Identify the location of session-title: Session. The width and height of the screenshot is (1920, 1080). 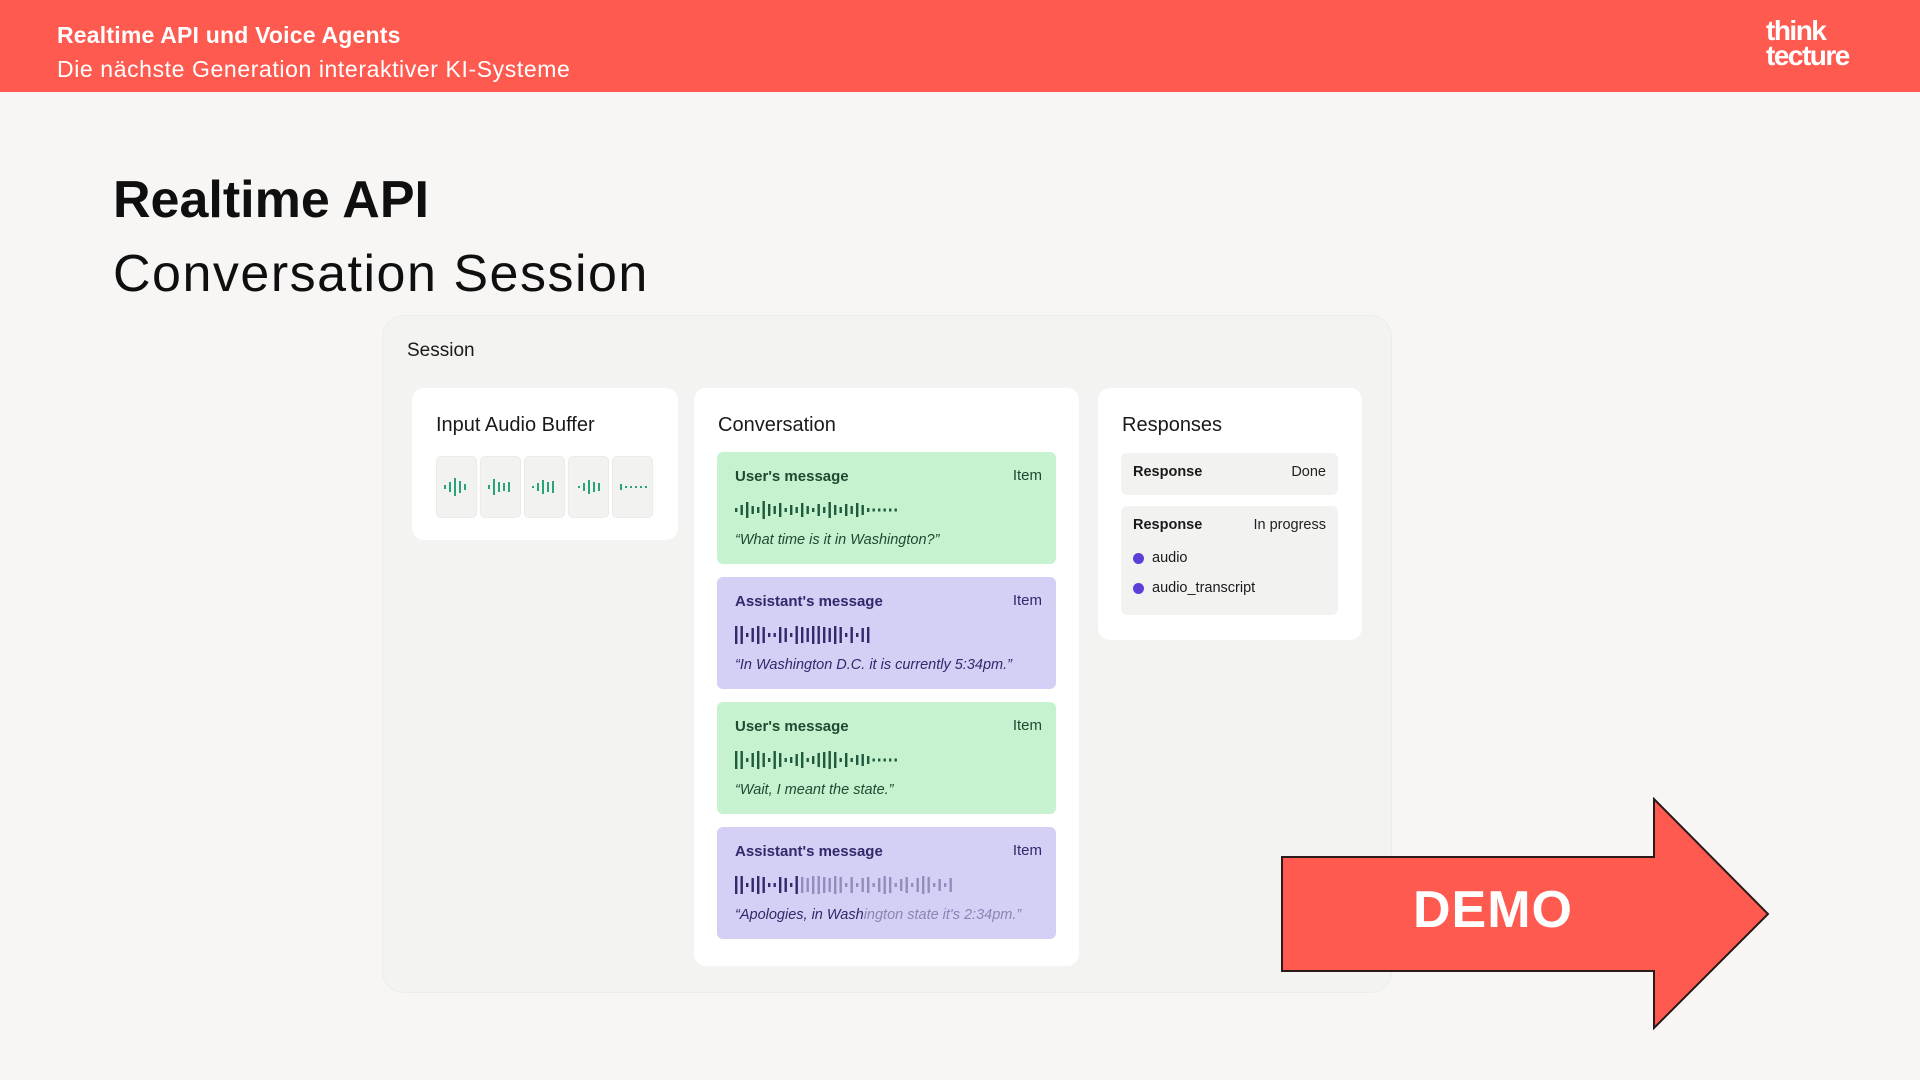
(441, 350).